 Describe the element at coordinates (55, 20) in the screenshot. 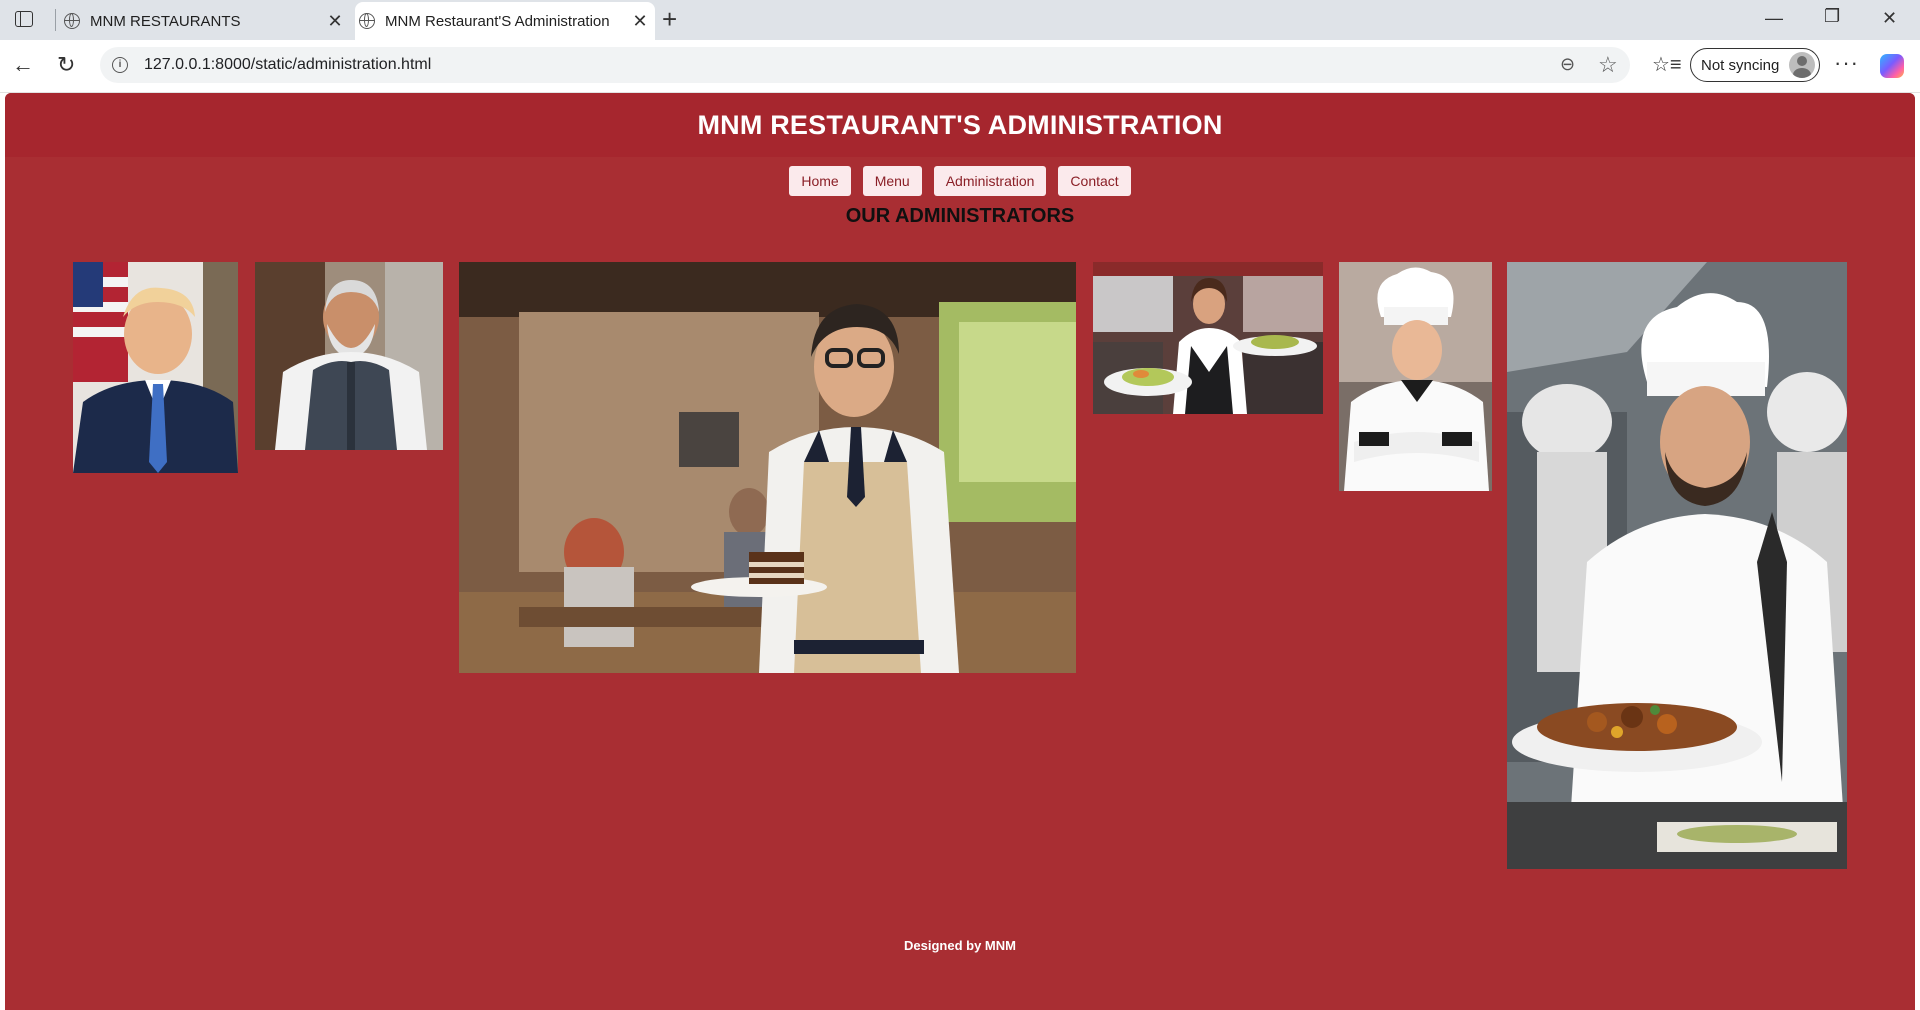

I see `tab-separator` at that location.